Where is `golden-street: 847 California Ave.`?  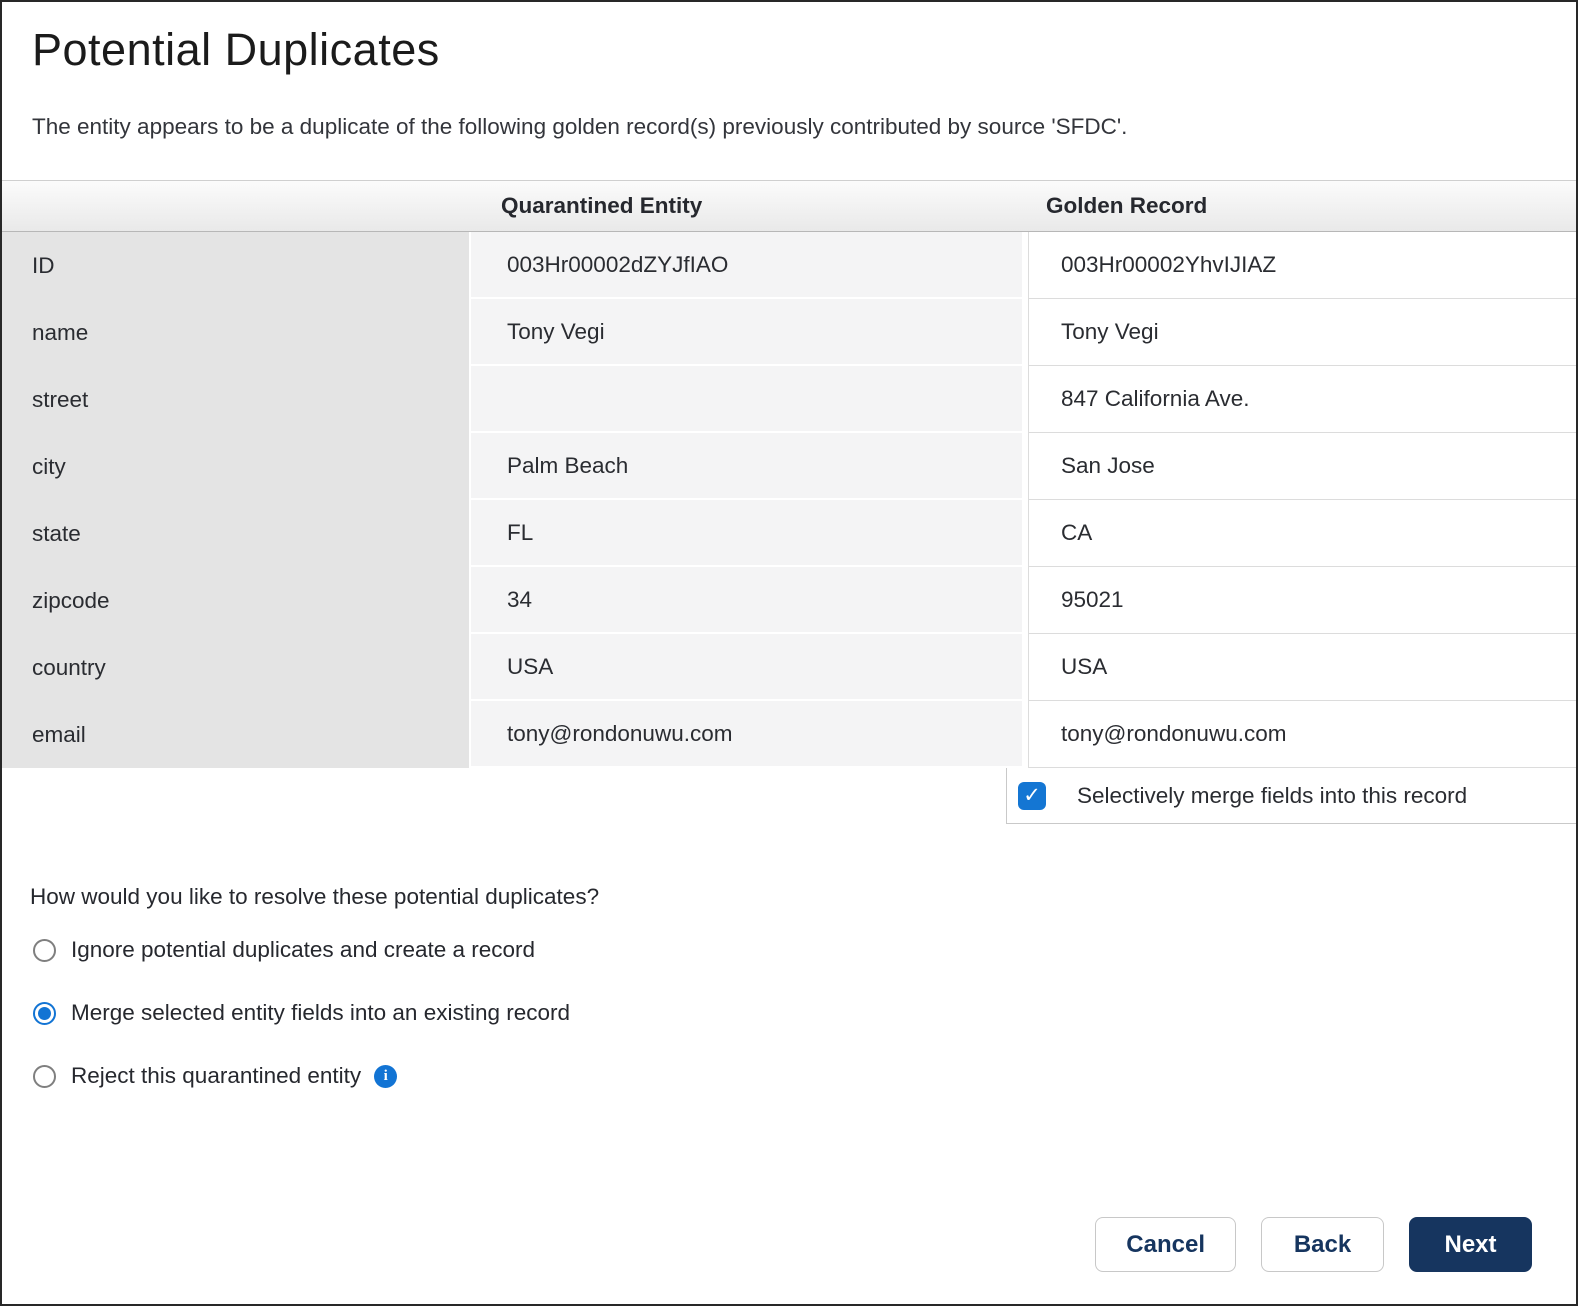 golden-street: 847 California Ave. is located at coordinates (1302, 399).